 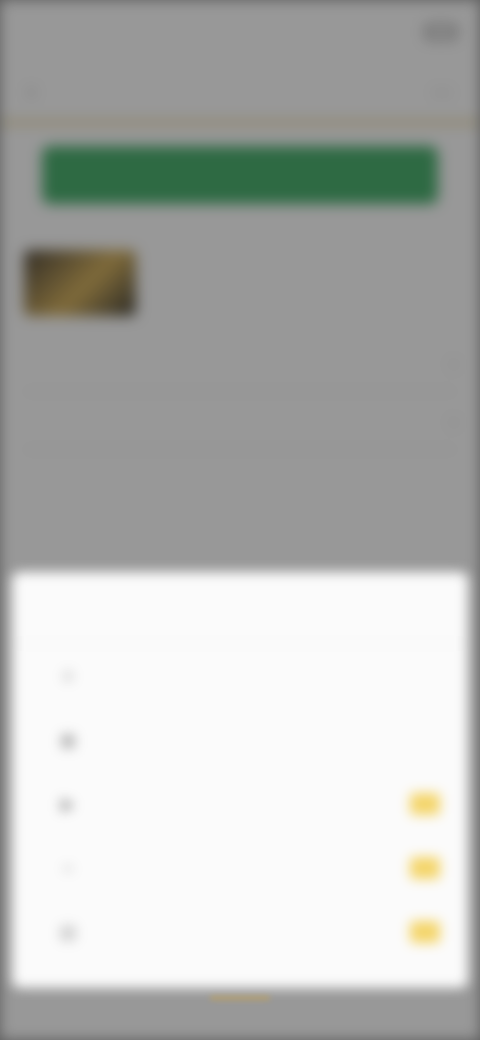 What do you see at coordinates (240, 740) in the screenshot?
I see `sheet-option: ▣` at bounding box center [240, 740].